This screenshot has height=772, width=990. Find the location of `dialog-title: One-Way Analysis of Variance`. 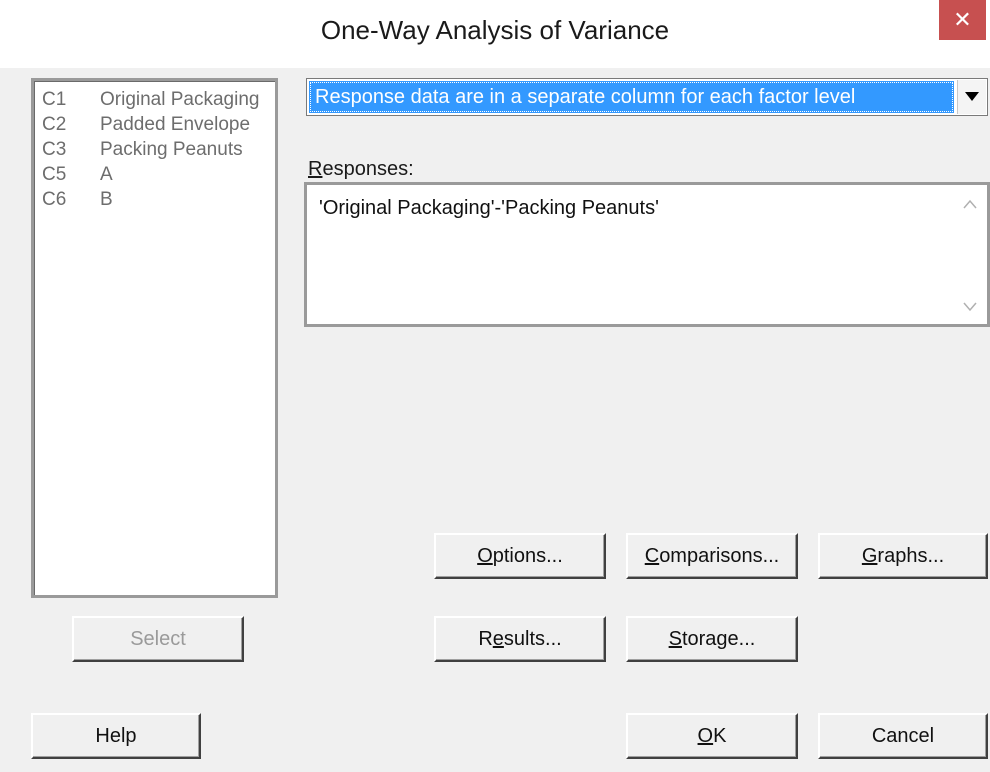

dialog-title: One-Way Analysis of Variance is located at coordinates (495, 30).